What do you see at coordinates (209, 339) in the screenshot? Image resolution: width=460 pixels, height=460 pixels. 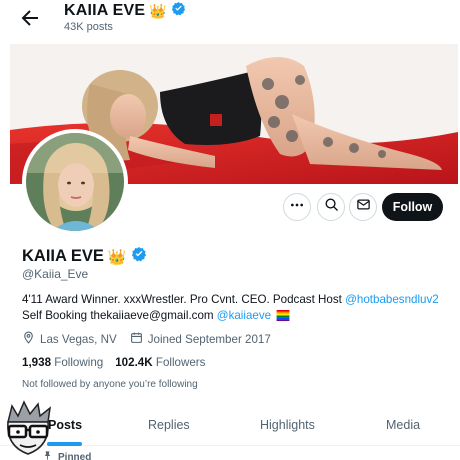 I see `joined-text: Joined September 2017` at bounding box center [209, 339].